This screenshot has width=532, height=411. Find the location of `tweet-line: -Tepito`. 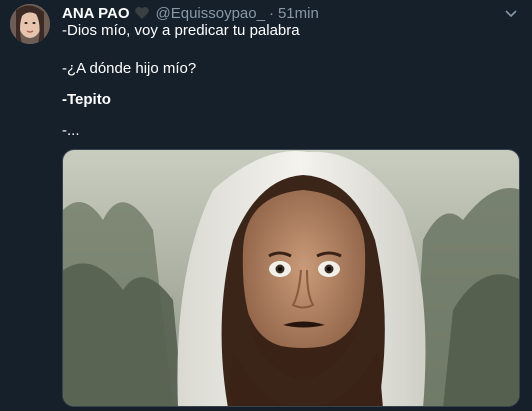

tweet-line: -Tepito is located at coordinates (86, 99).